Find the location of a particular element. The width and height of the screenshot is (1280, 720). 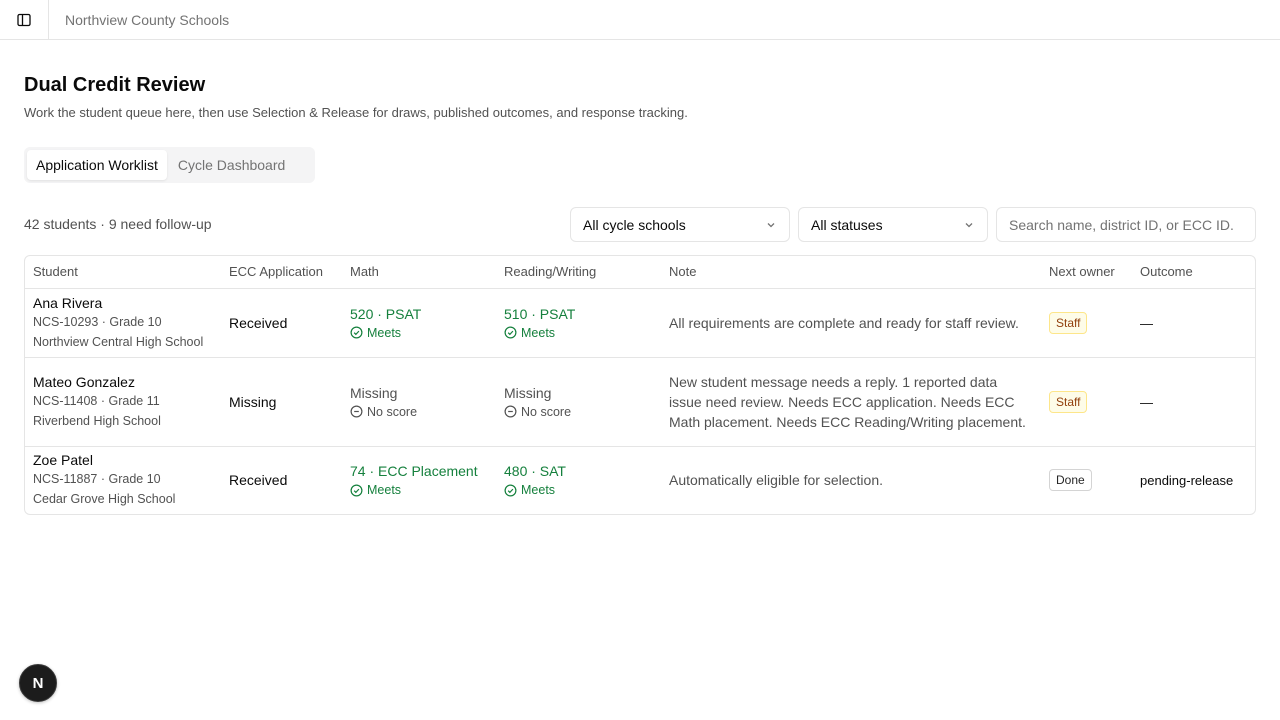

reading-writing-score: 480 · SAT is located at coordinates (535, 471).